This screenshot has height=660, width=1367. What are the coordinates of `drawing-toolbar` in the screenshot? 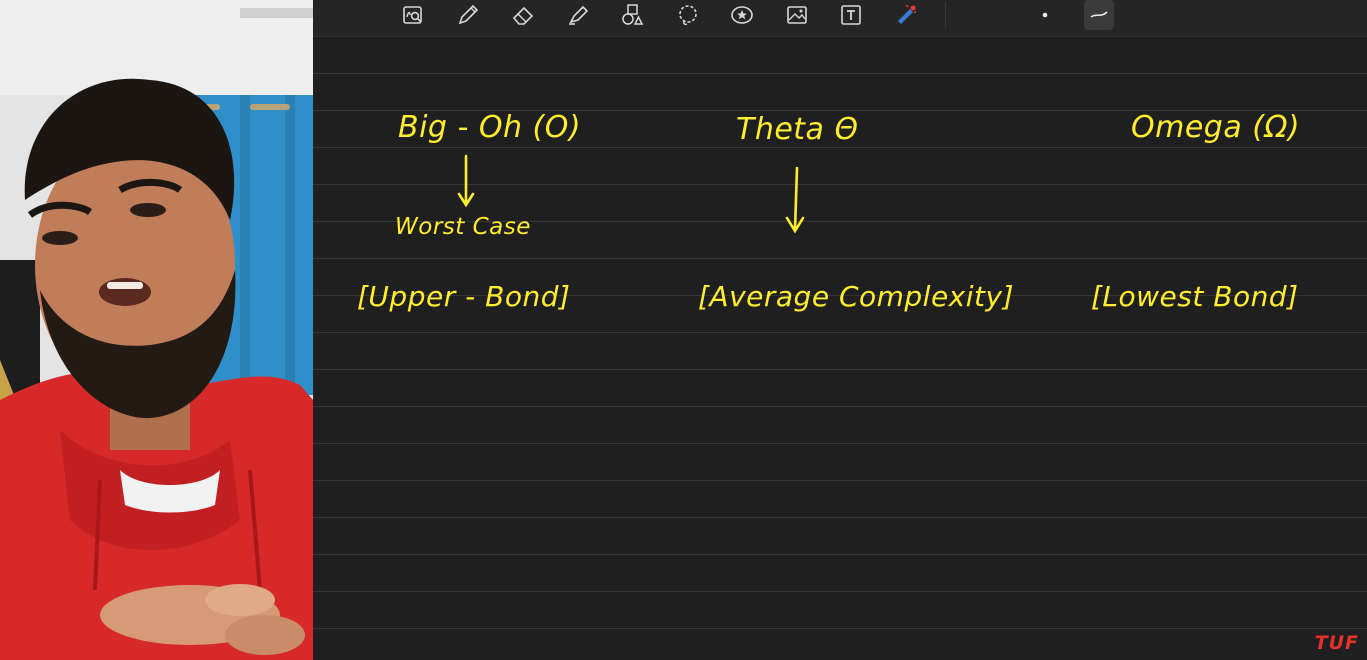 It's located at (840, 18).